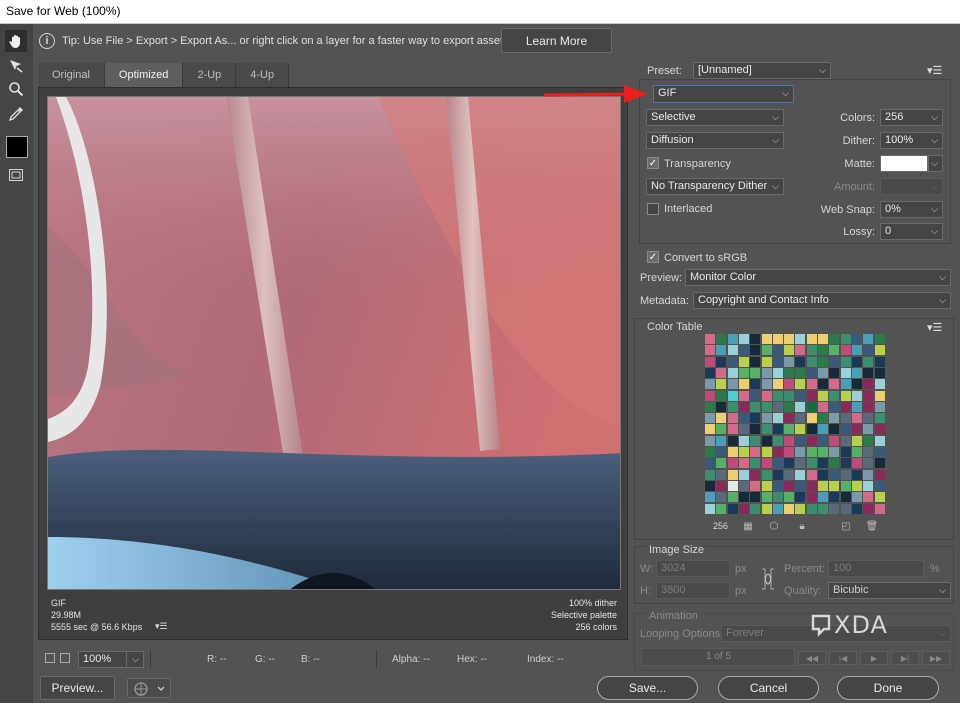 The image size is (960, 703). What do you see at coordinates (50, 658) in the screenshot?
I see `zoom-out-icon` at bounding box center [50, 658].